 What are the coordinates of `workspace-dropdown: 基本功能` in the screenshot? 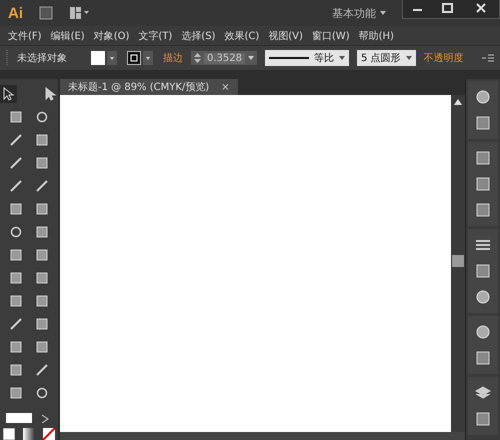 It's located at (354, 13).